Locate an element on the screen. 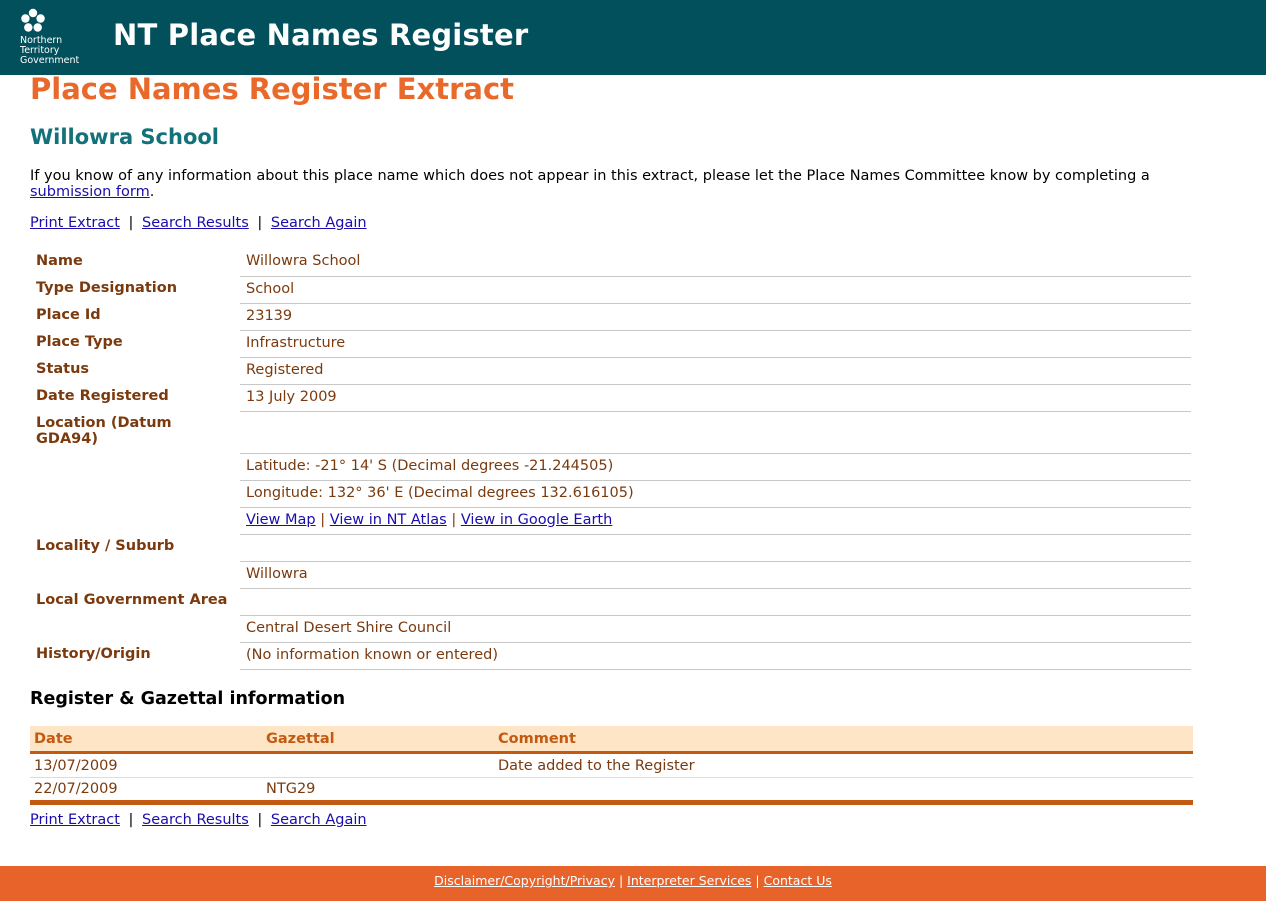 Image resolution: width=1284 pixels, height=901 pixels. detail-row-id: Place Id 23139 is located at coordinates (610, 317).